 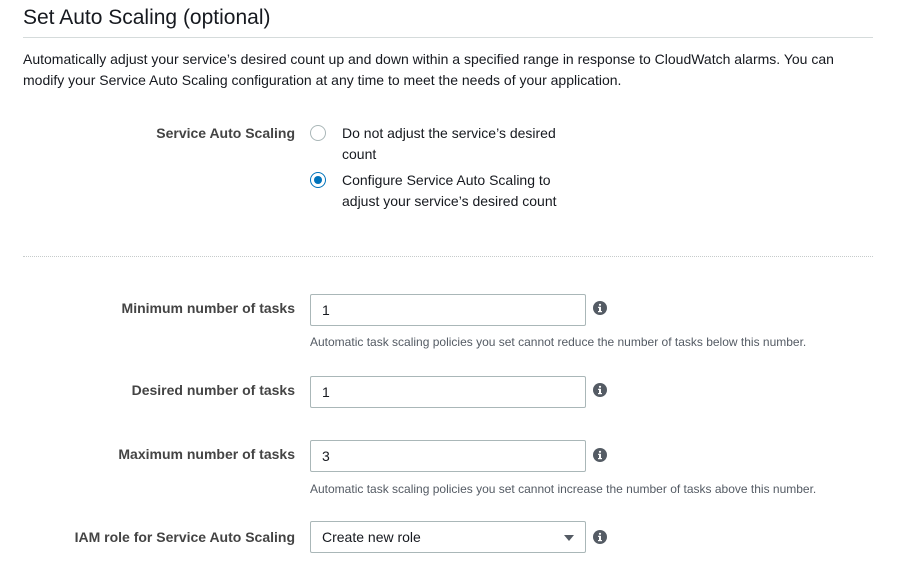 What do you see at coordinates (318, 180) in the screenshot?
I see `radio-button-checked` at bounding box center [318, 180].